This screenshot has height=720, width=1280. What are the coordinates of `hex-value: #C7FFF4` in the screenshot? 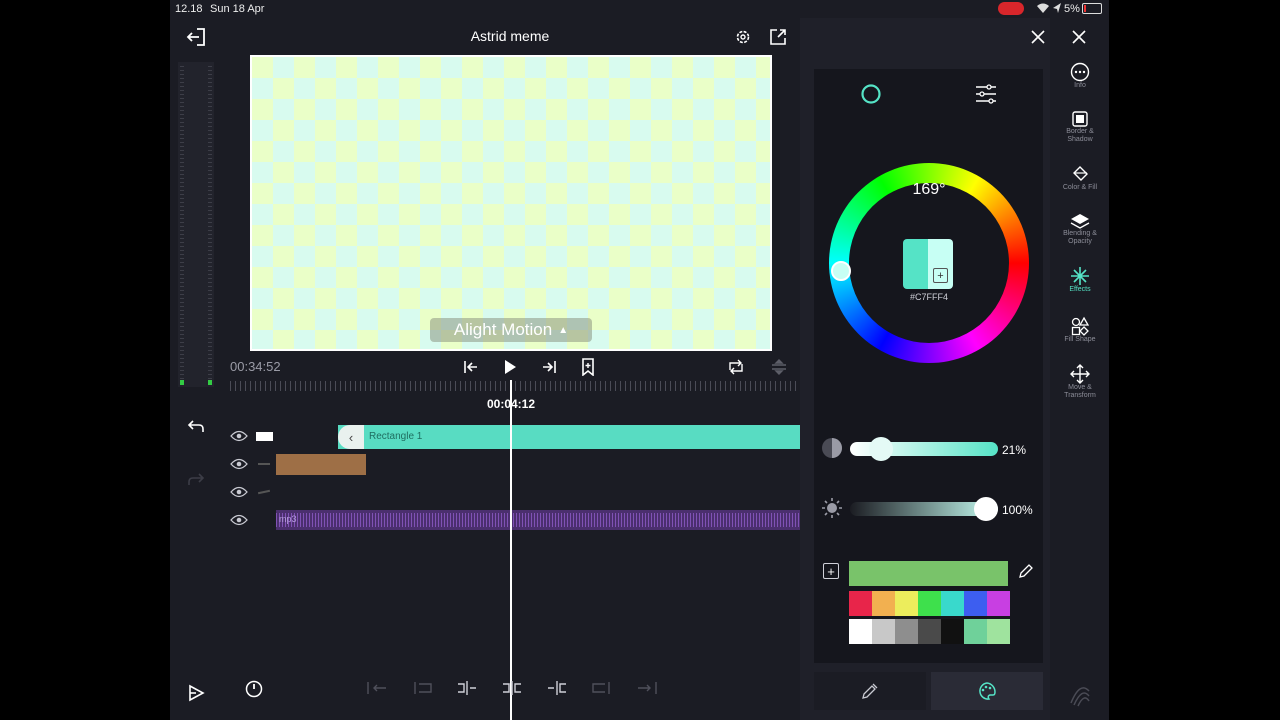 It's located at (929, 297).